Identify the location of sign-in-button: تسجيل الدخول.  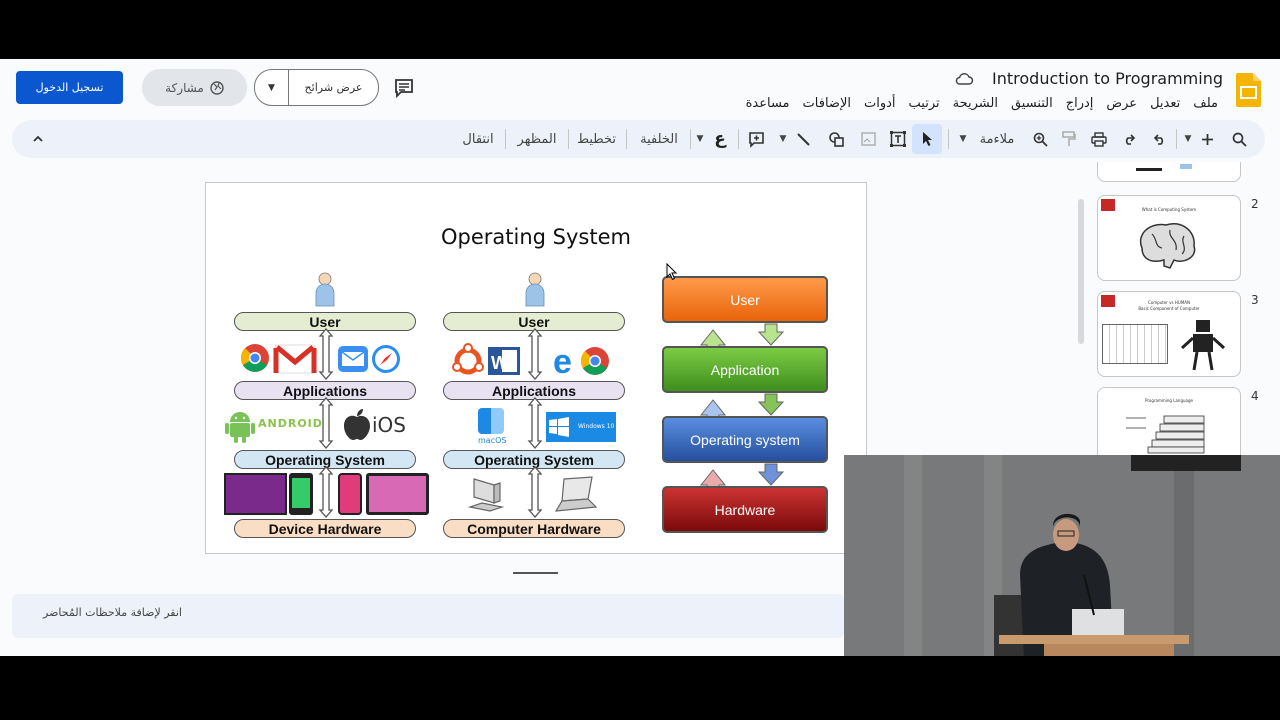
(69, 87).